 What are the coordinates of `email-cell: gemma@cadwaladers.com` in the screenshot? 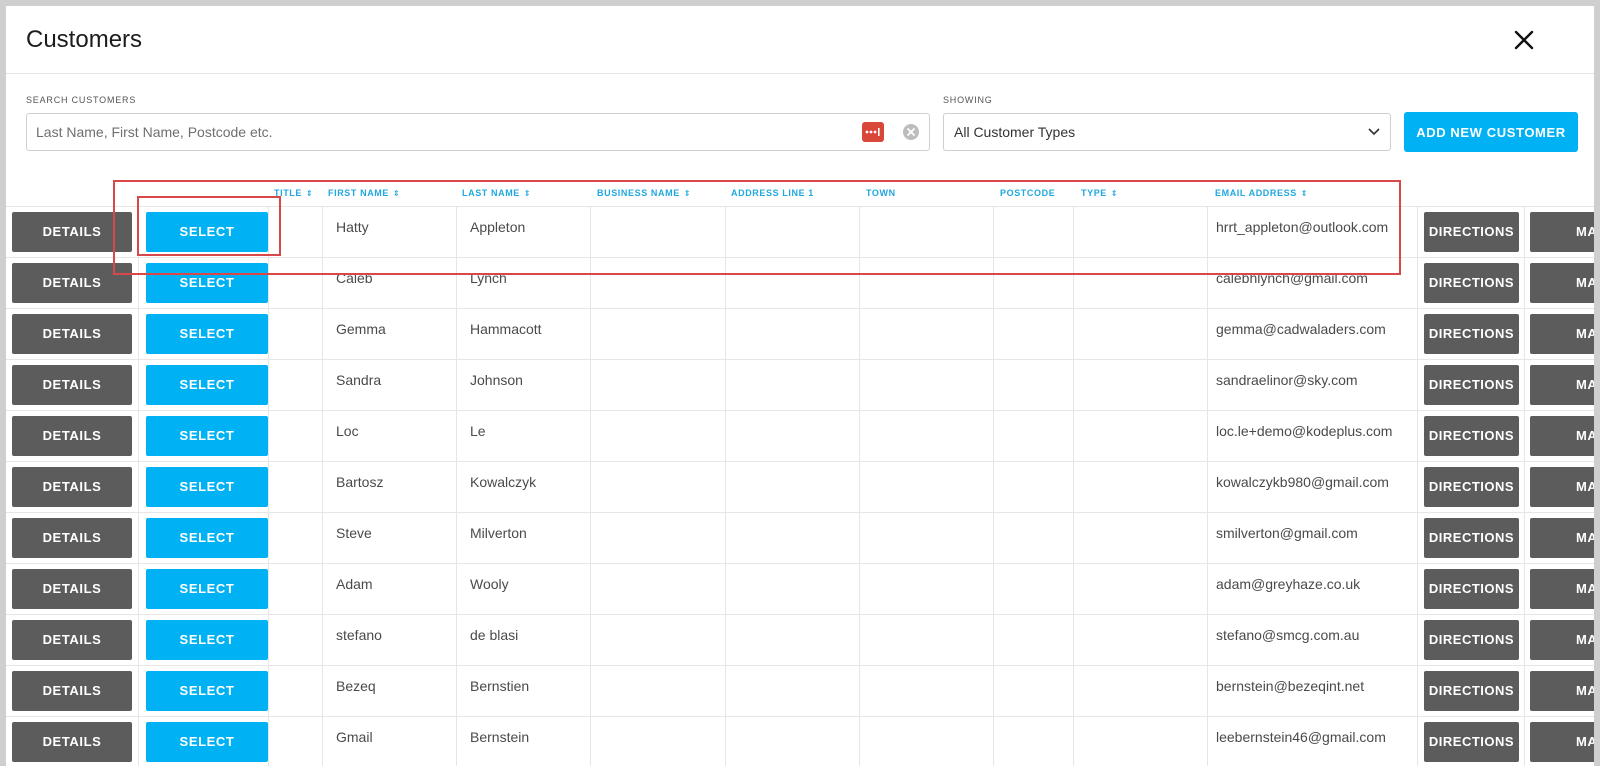 It's located at (1301, 329).